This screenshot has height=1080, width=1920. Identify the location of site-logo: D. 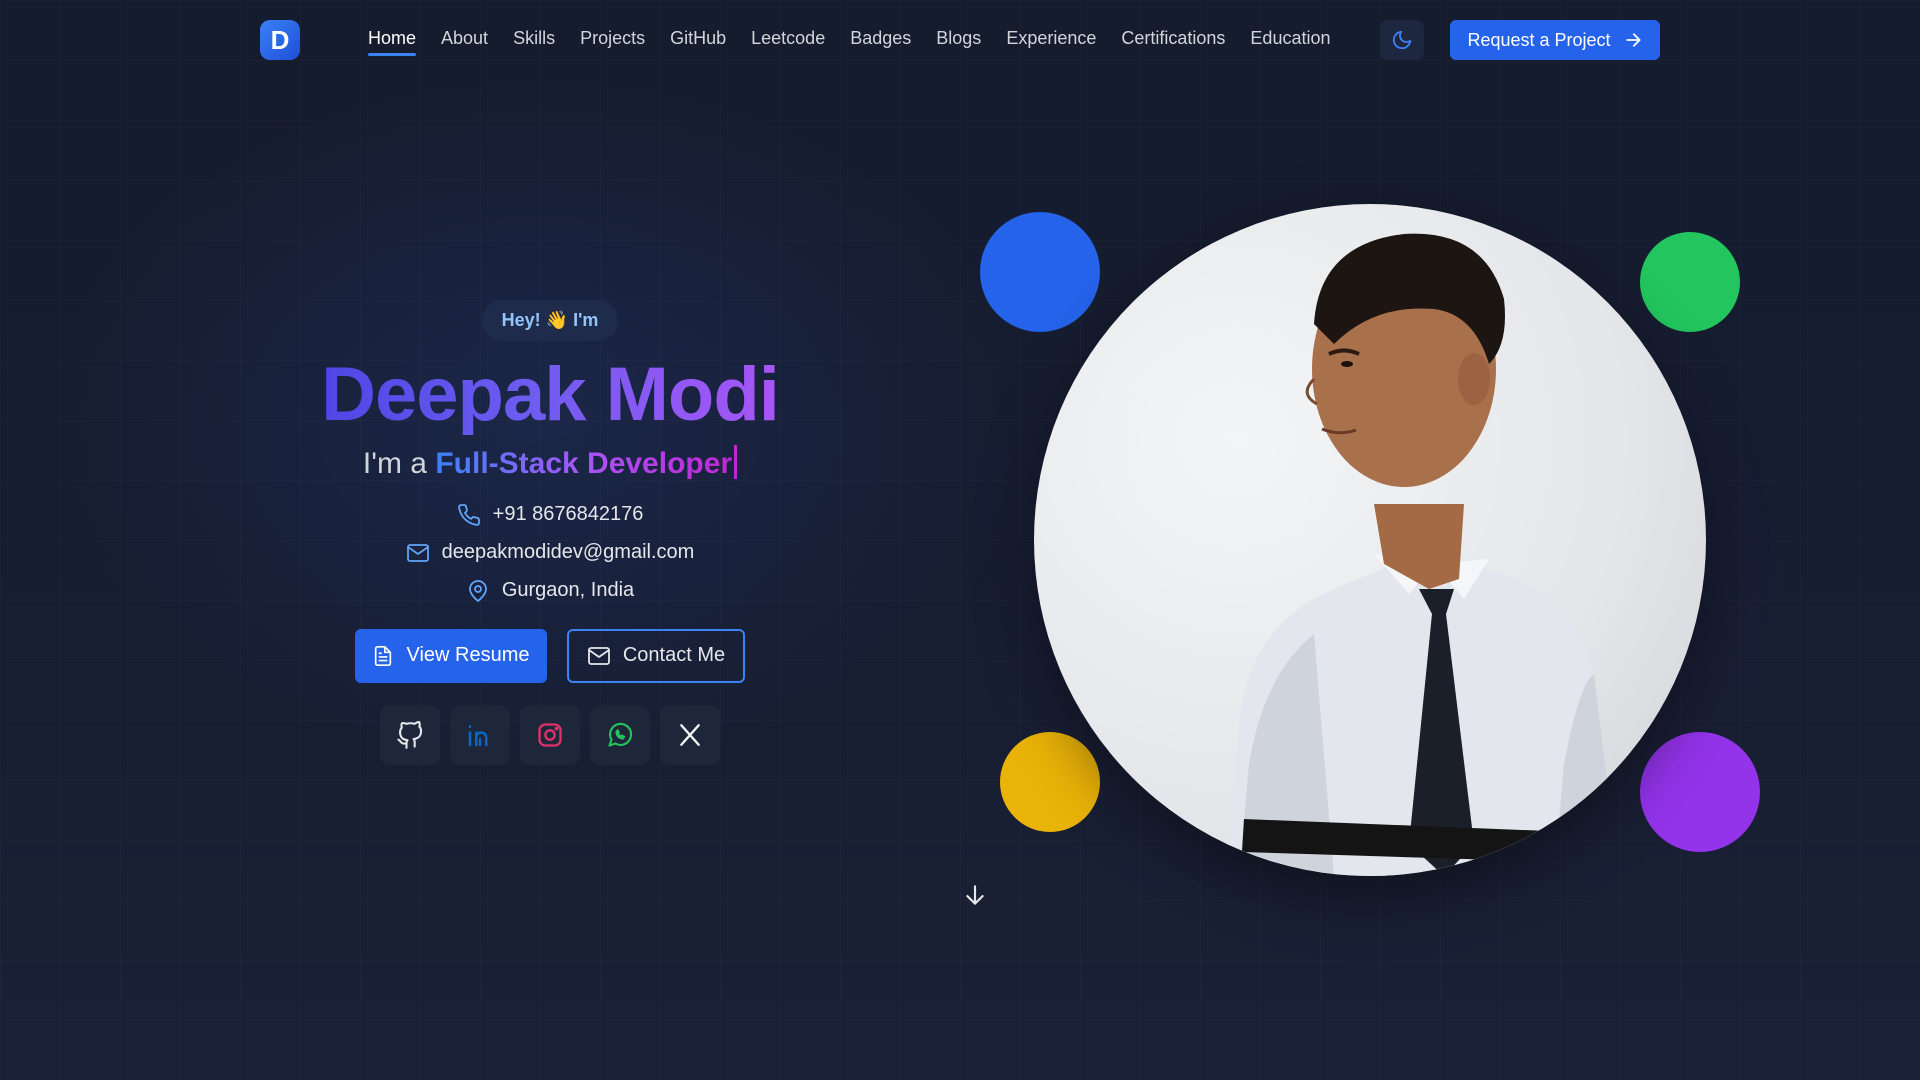
(280, 40).